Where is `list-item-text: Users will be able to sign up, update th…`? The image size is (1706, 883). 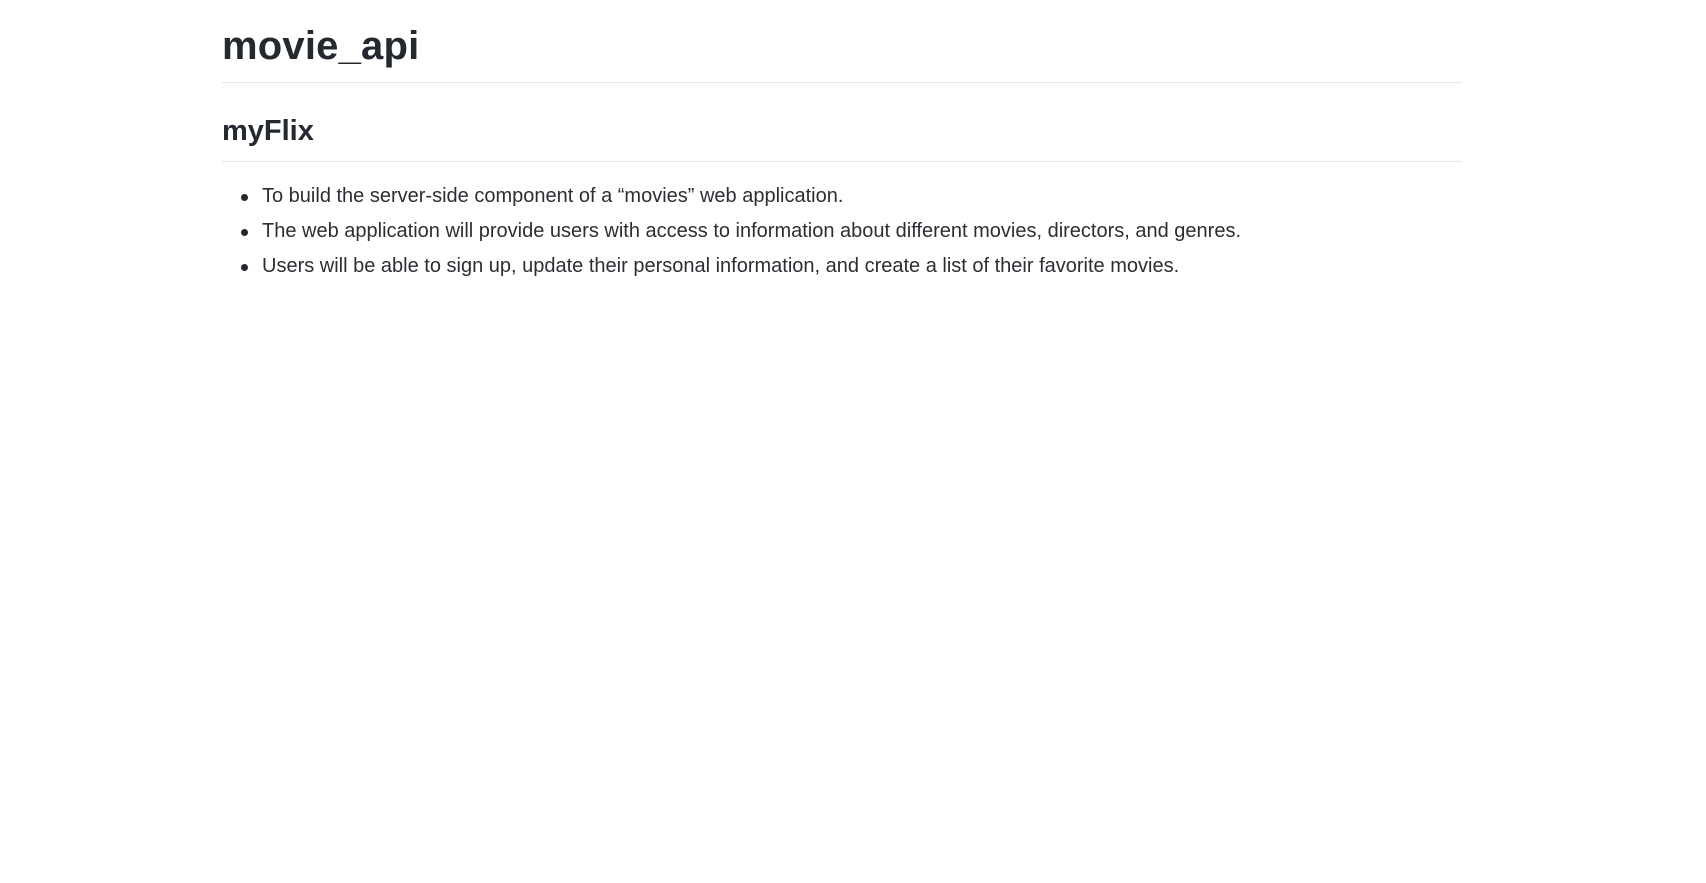
list-item-text: Users will be able to sign up, update th… is located at coordinates (721, 266).